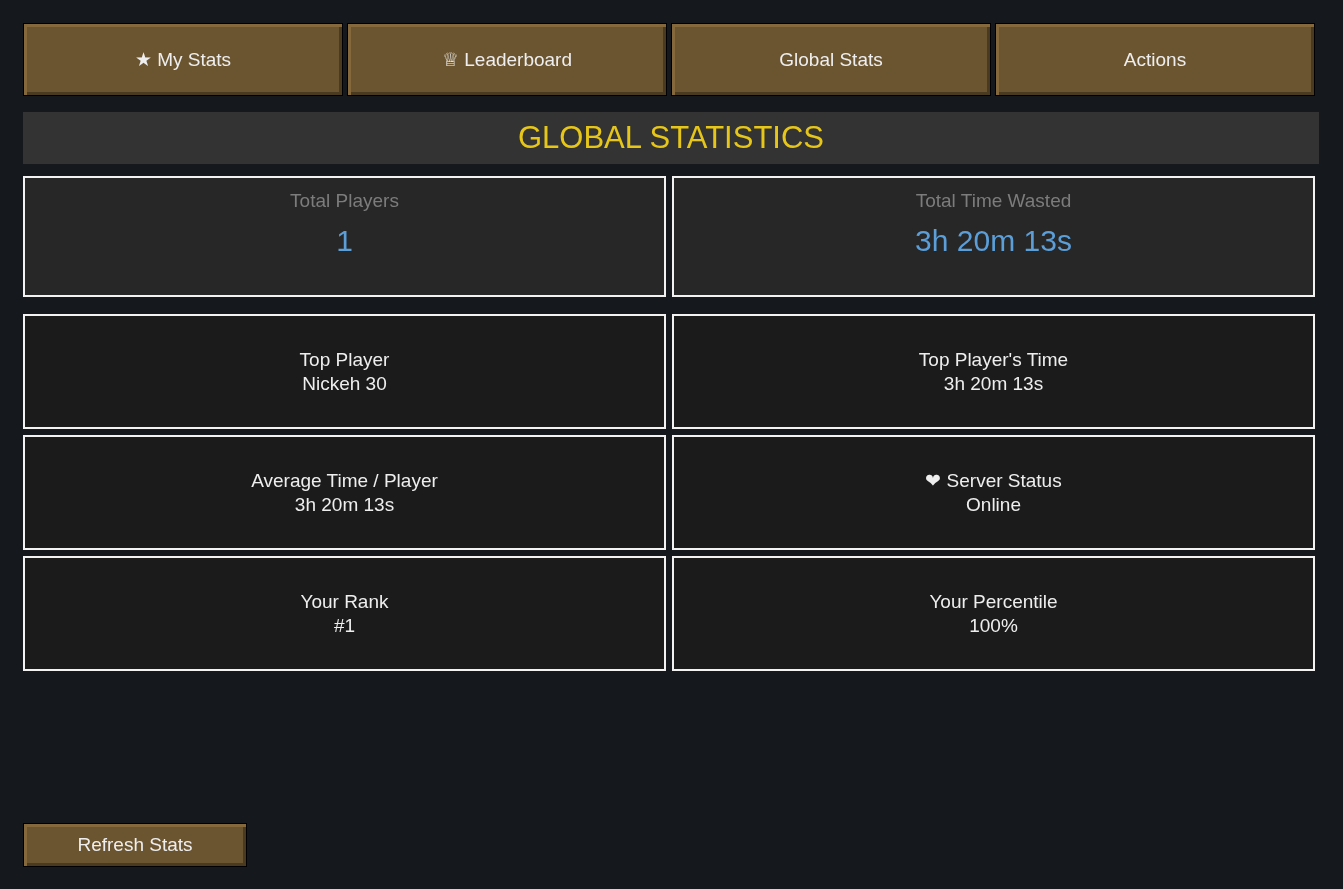 The height and width of the screenshot is (889, 1343). I want to click on refresh-button: Refresh Stats, so click(135, 845).